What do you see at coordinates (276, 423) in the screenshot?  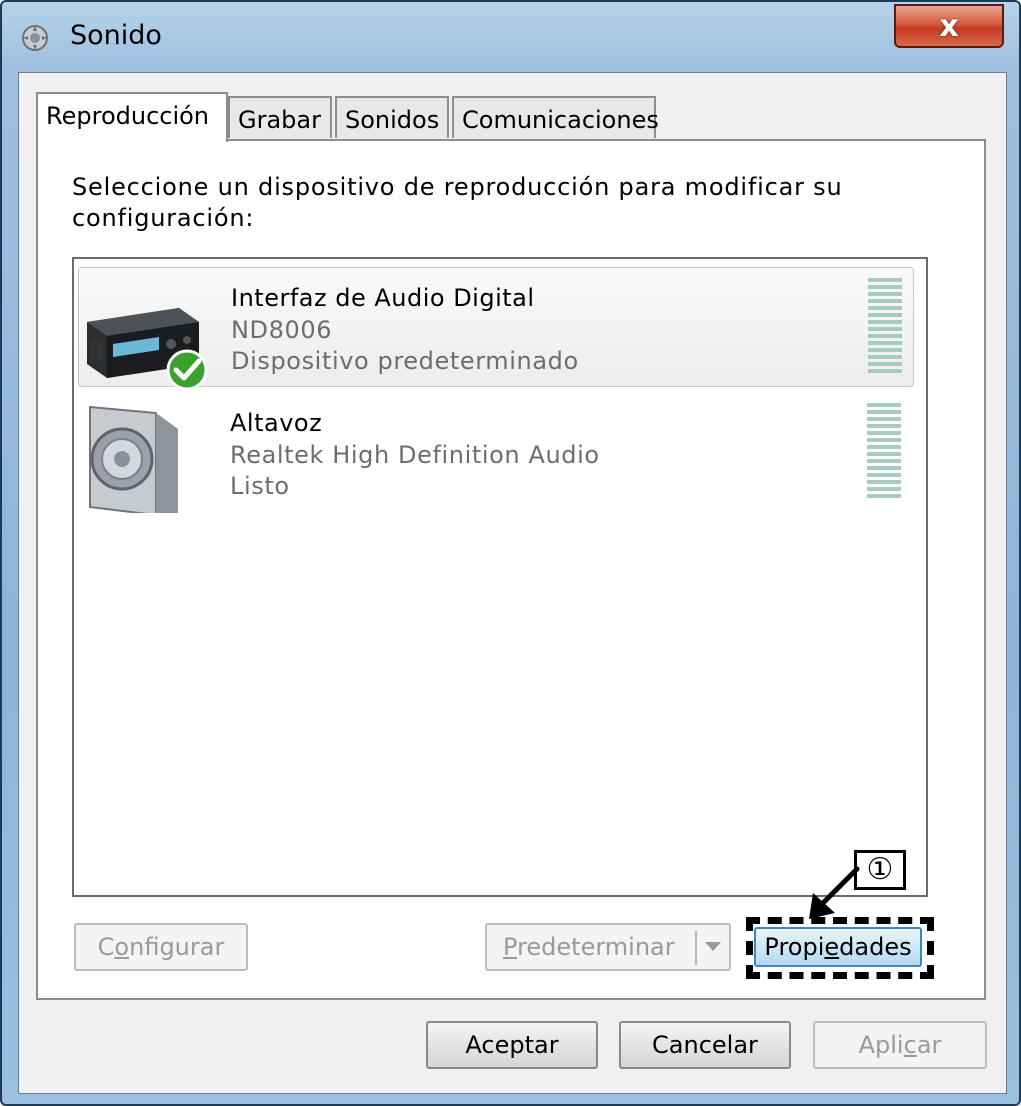 I see `device-name: Altavoz` at bounding box center [276, 423].